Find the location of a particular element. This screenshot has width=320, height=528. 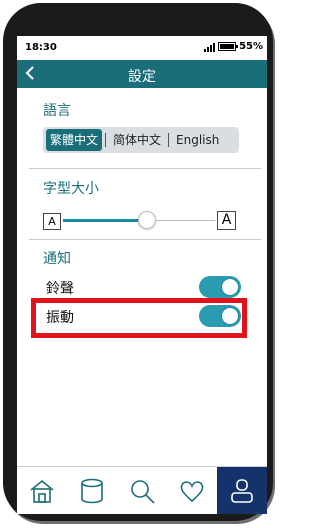

notifications-section-title: 通知 is located at coordinates (57, 259).